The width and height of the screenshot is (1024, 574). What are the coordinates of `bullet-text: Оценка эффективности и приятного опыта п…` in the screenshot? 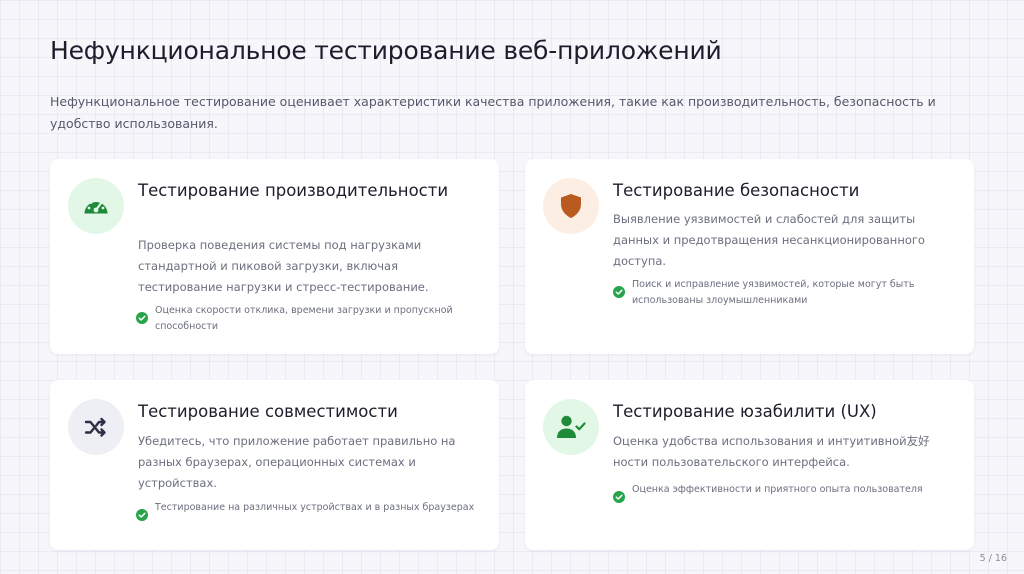 It's located at (777, 489).